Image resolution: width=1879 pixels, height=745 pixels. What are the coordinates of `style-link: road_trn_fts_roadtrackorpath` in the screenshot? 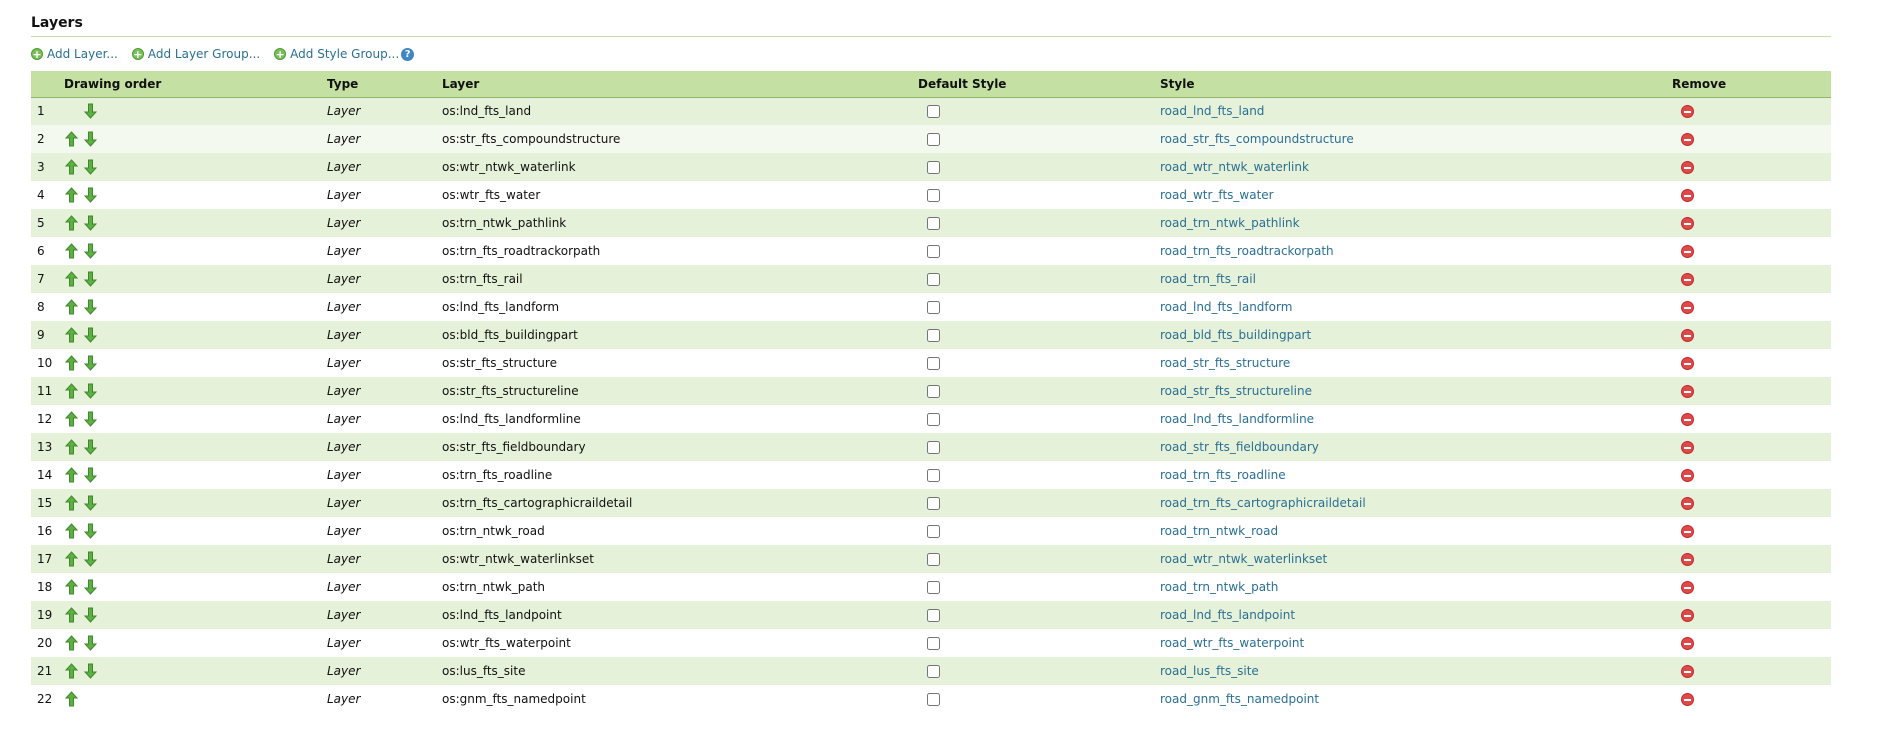 It's located at (1247, 251).